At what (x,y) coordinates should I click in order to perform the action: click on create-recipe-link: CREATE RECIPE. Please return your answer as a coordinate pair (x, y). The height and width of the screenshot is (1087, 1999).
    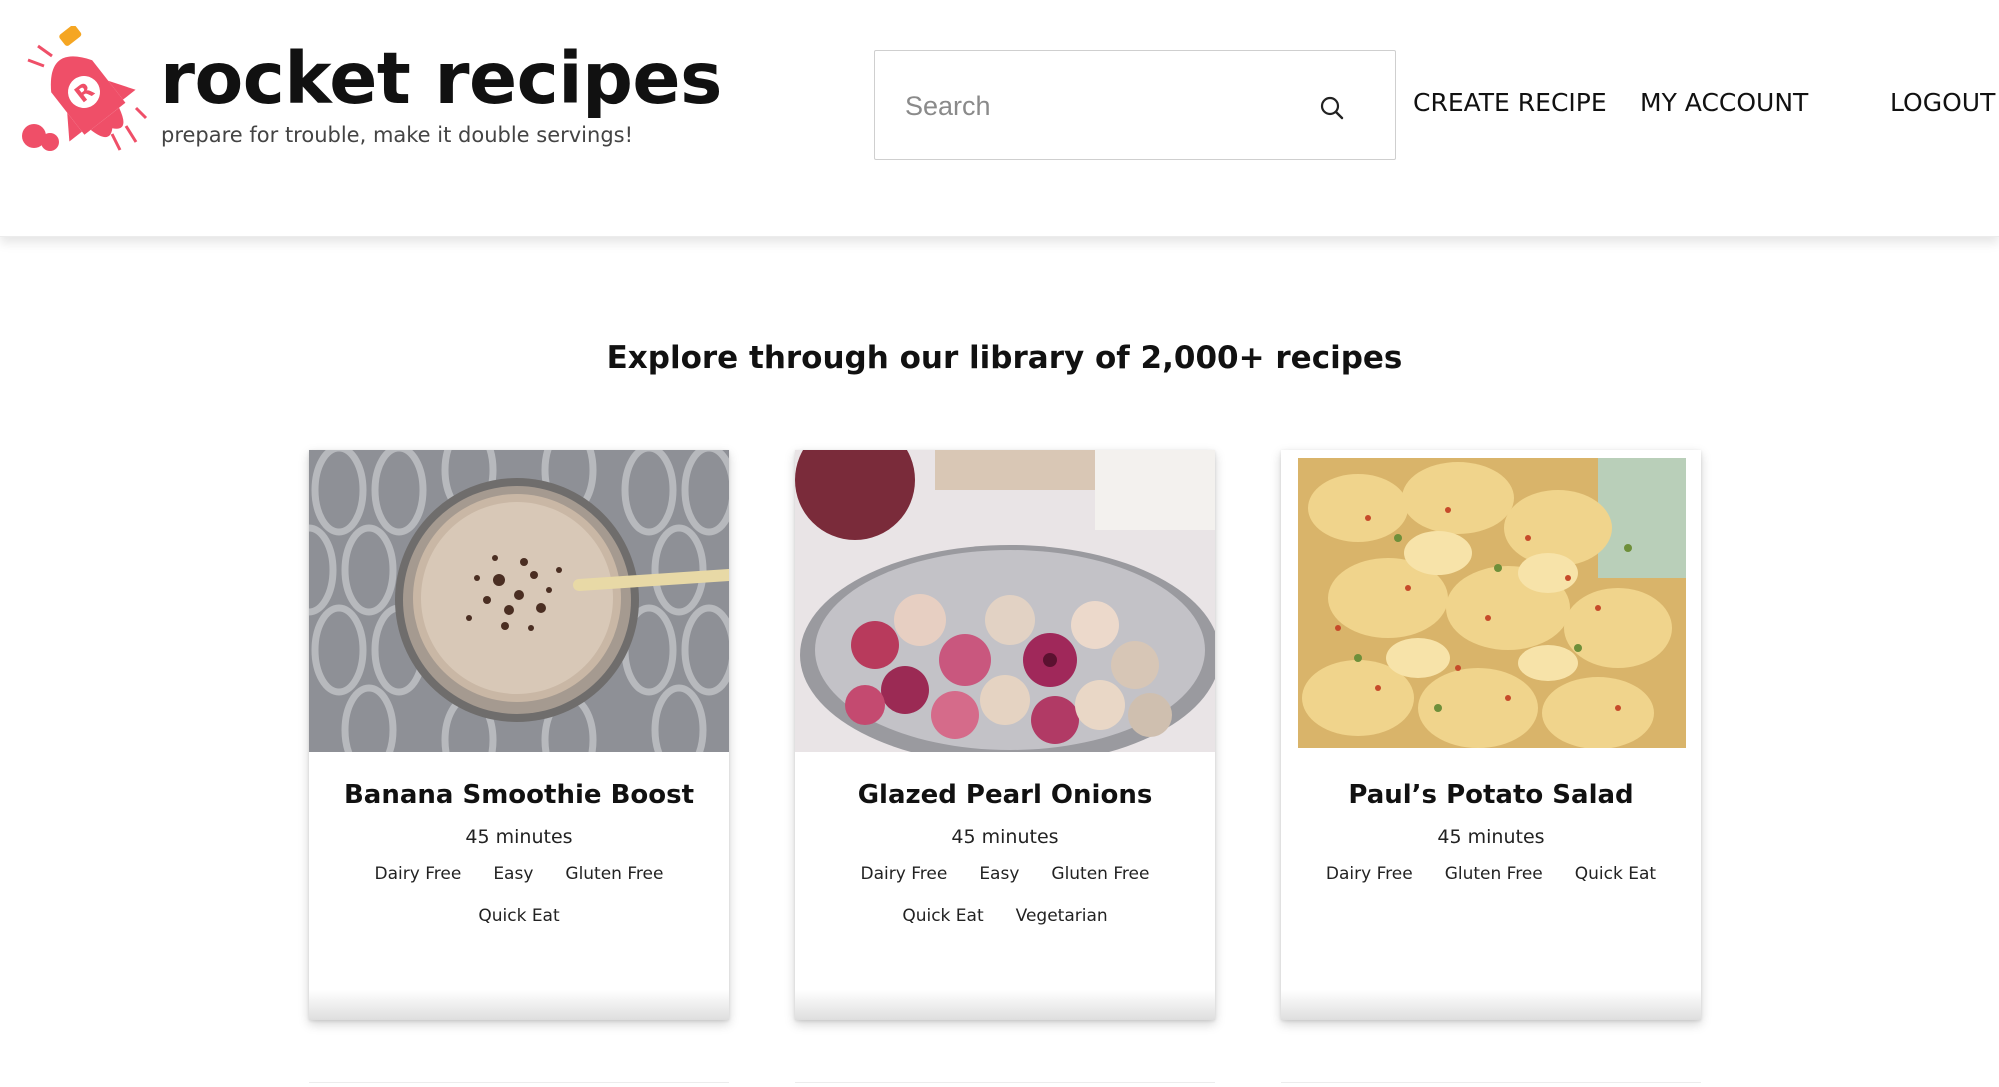
    Looking at the image, I should click on (1510, 102).